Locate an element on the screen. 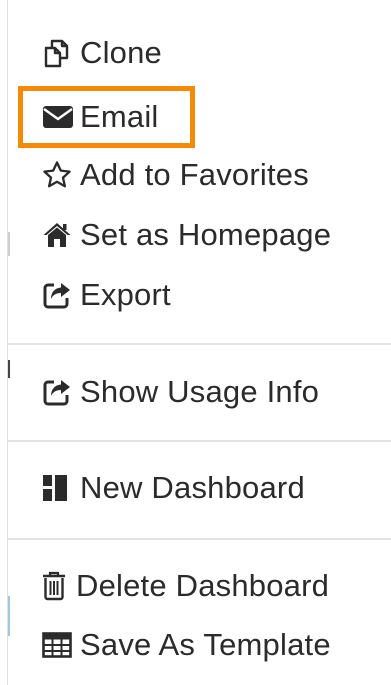  menu-item-add-to-favorites: Add to Favorites is located at coordinates (175, 175).